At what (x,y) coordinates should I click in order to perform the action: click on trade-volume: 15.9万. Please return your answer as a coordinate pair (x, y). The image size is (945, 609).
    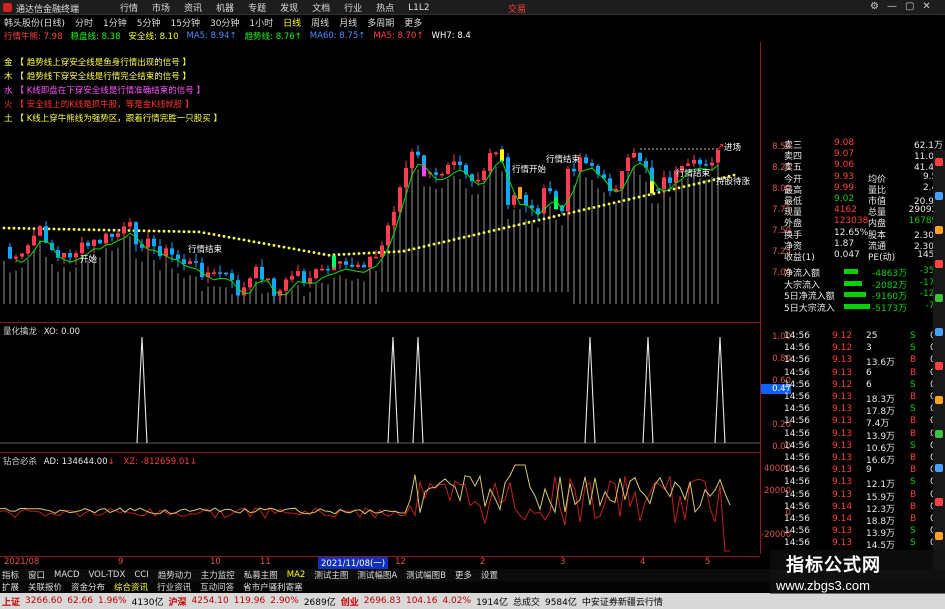
    Looking at the image, I should click on (881, 497).